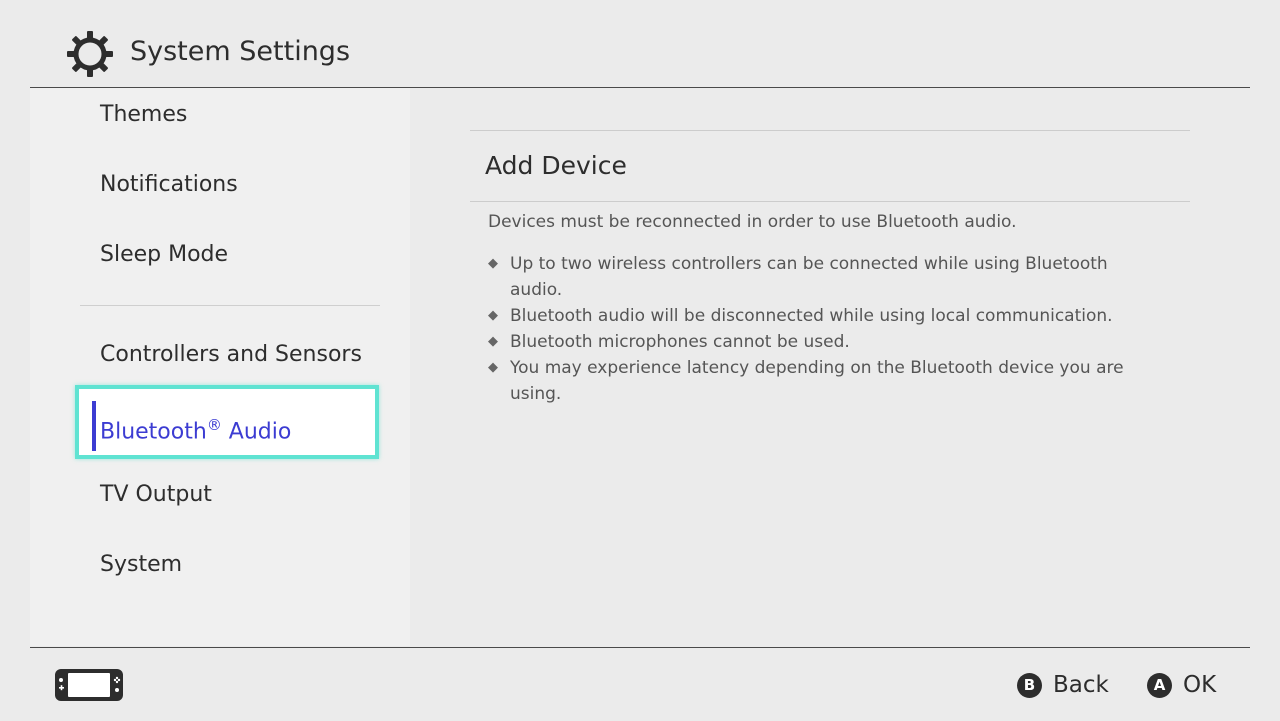 The height and width of the screenshot is (721, 1280). I want to click on sidebar-item-notifications: Notifications, so click(169, 185).